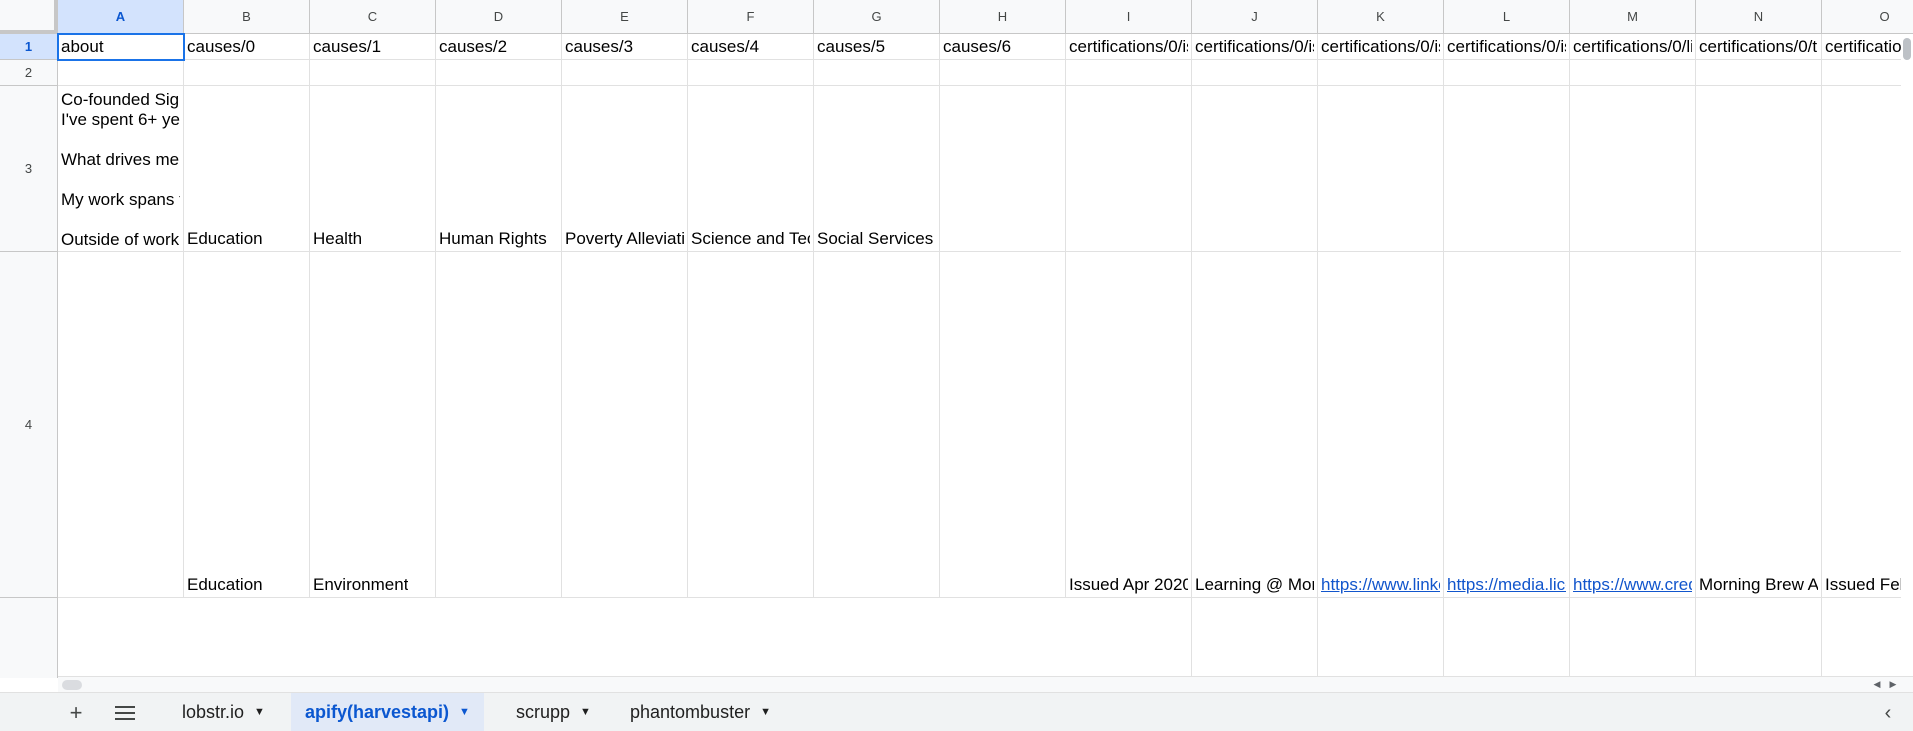 This screenshot has height=731, width=1913. Describe the element at coordinates (125, 713) in the screenshot. I see `all-sheets-button` at that location.